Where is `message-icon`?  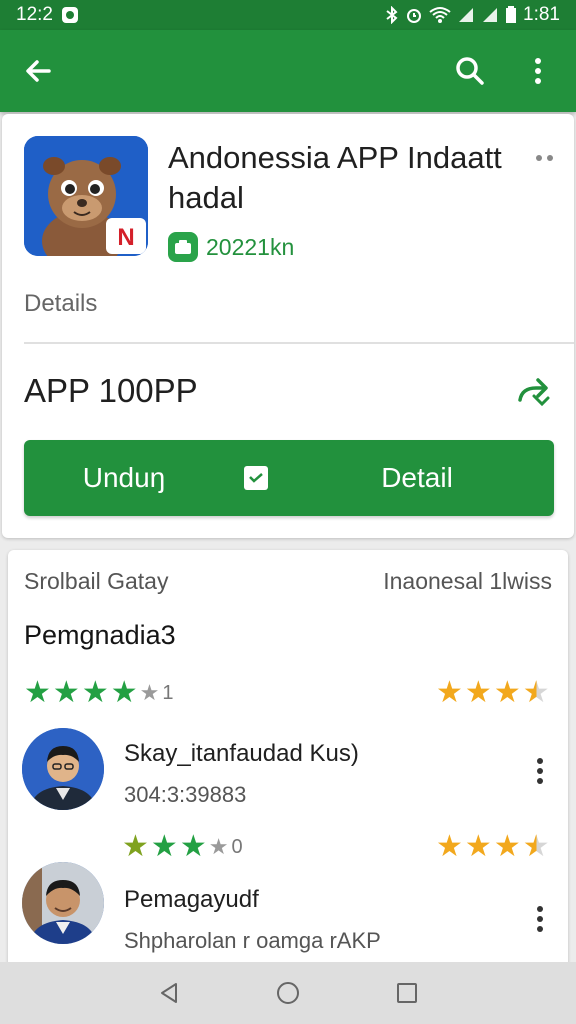 message-icon is located at coordinates (256, 478).